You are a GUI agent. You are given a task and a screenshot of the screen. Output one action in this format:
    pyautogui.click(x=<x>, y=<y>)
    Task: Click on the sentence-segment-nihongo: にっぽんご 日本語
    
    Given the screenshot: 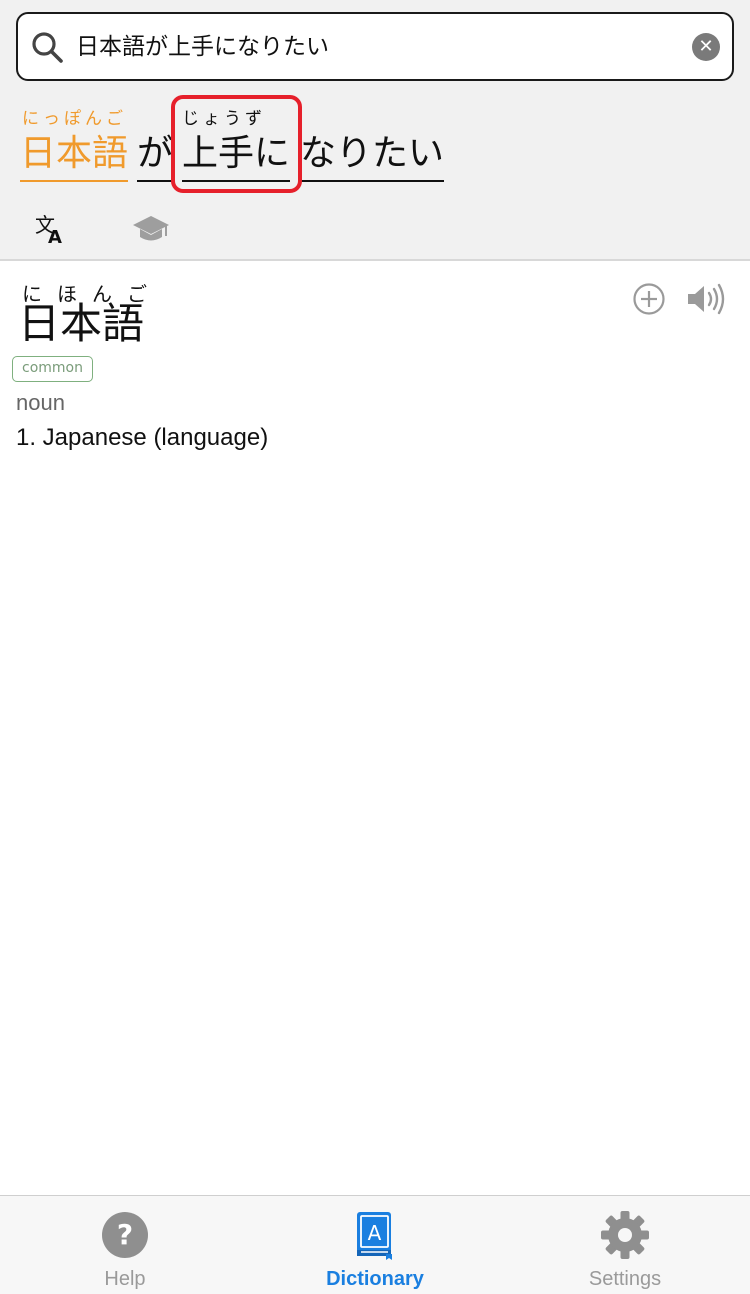 What is the action you would take?
    pyautogui.click(x=75, y=144)
    